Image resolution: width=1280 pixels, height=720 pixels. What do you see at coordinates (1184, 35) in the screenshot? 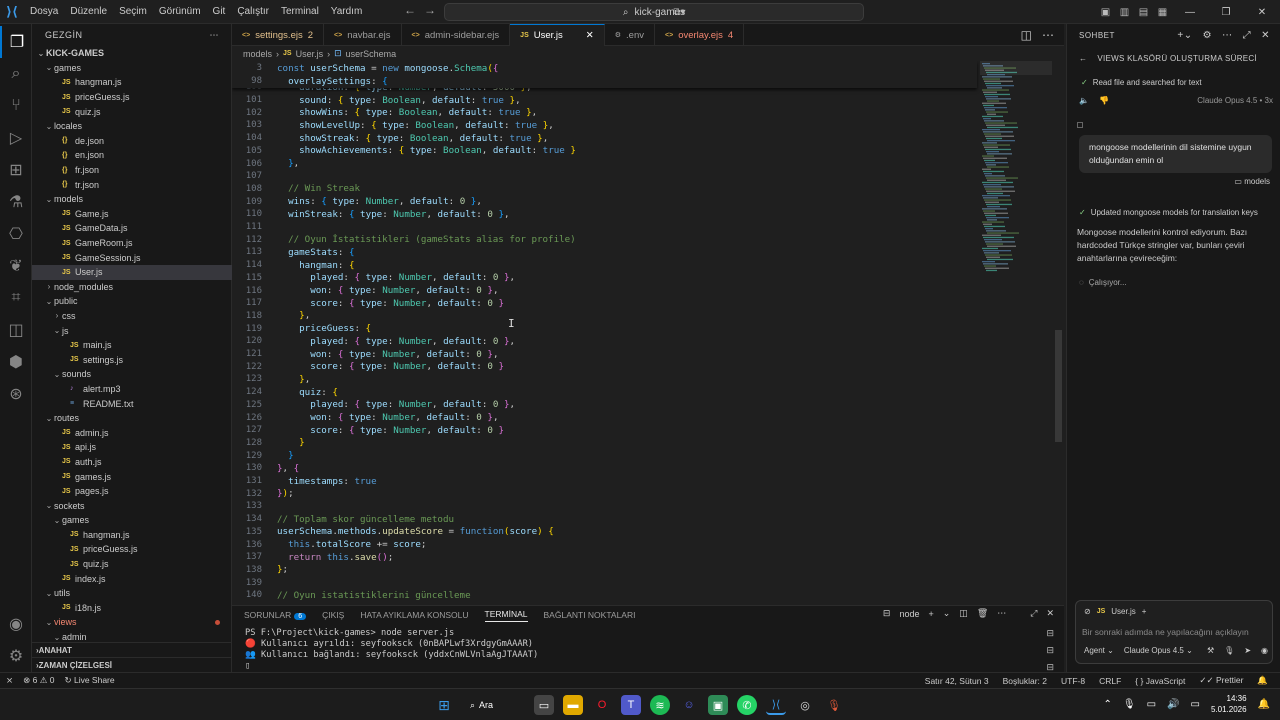
I see `new-chat-icon: +⌄` at bounding box center [1184, 35].